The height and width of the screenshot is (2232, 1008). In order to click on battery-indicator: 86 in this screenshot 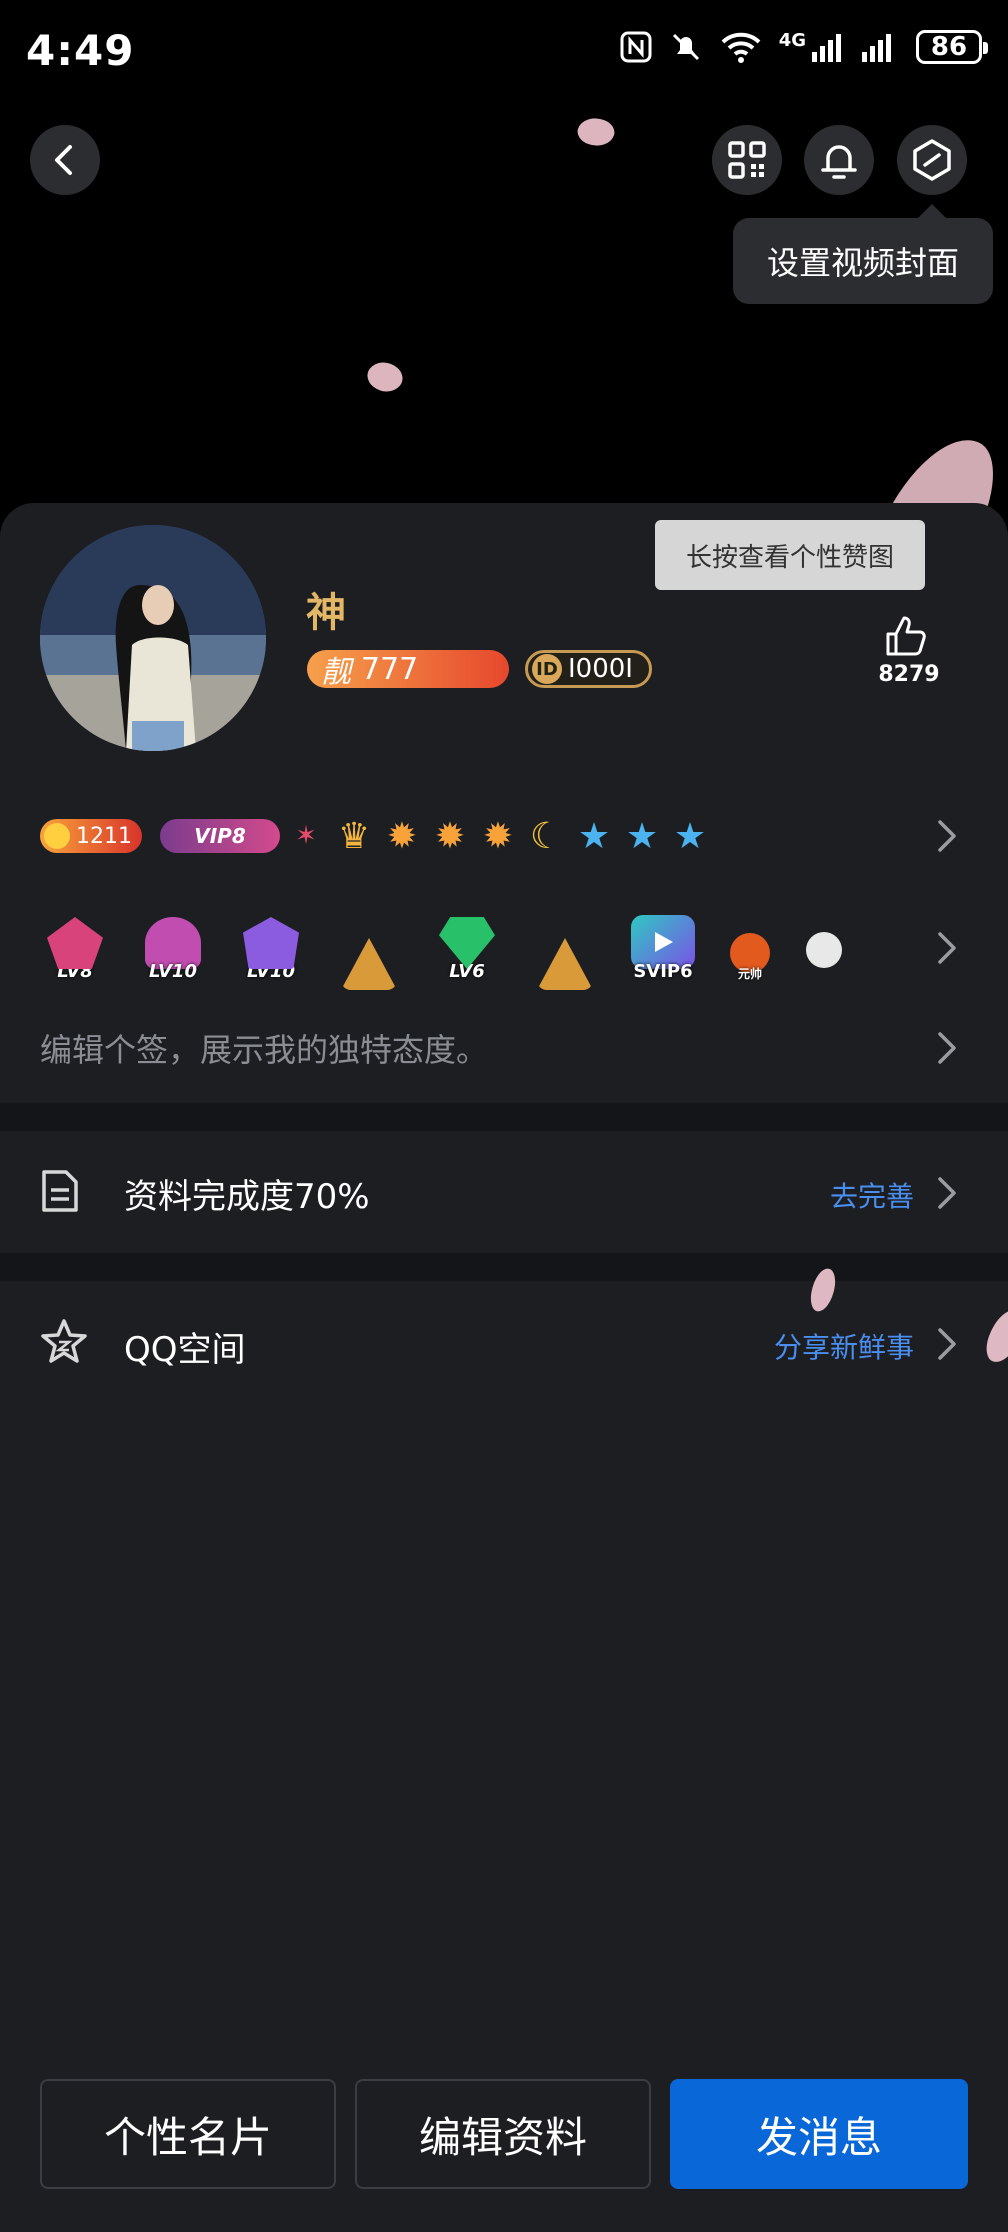, I will do `click(952, 47)`.